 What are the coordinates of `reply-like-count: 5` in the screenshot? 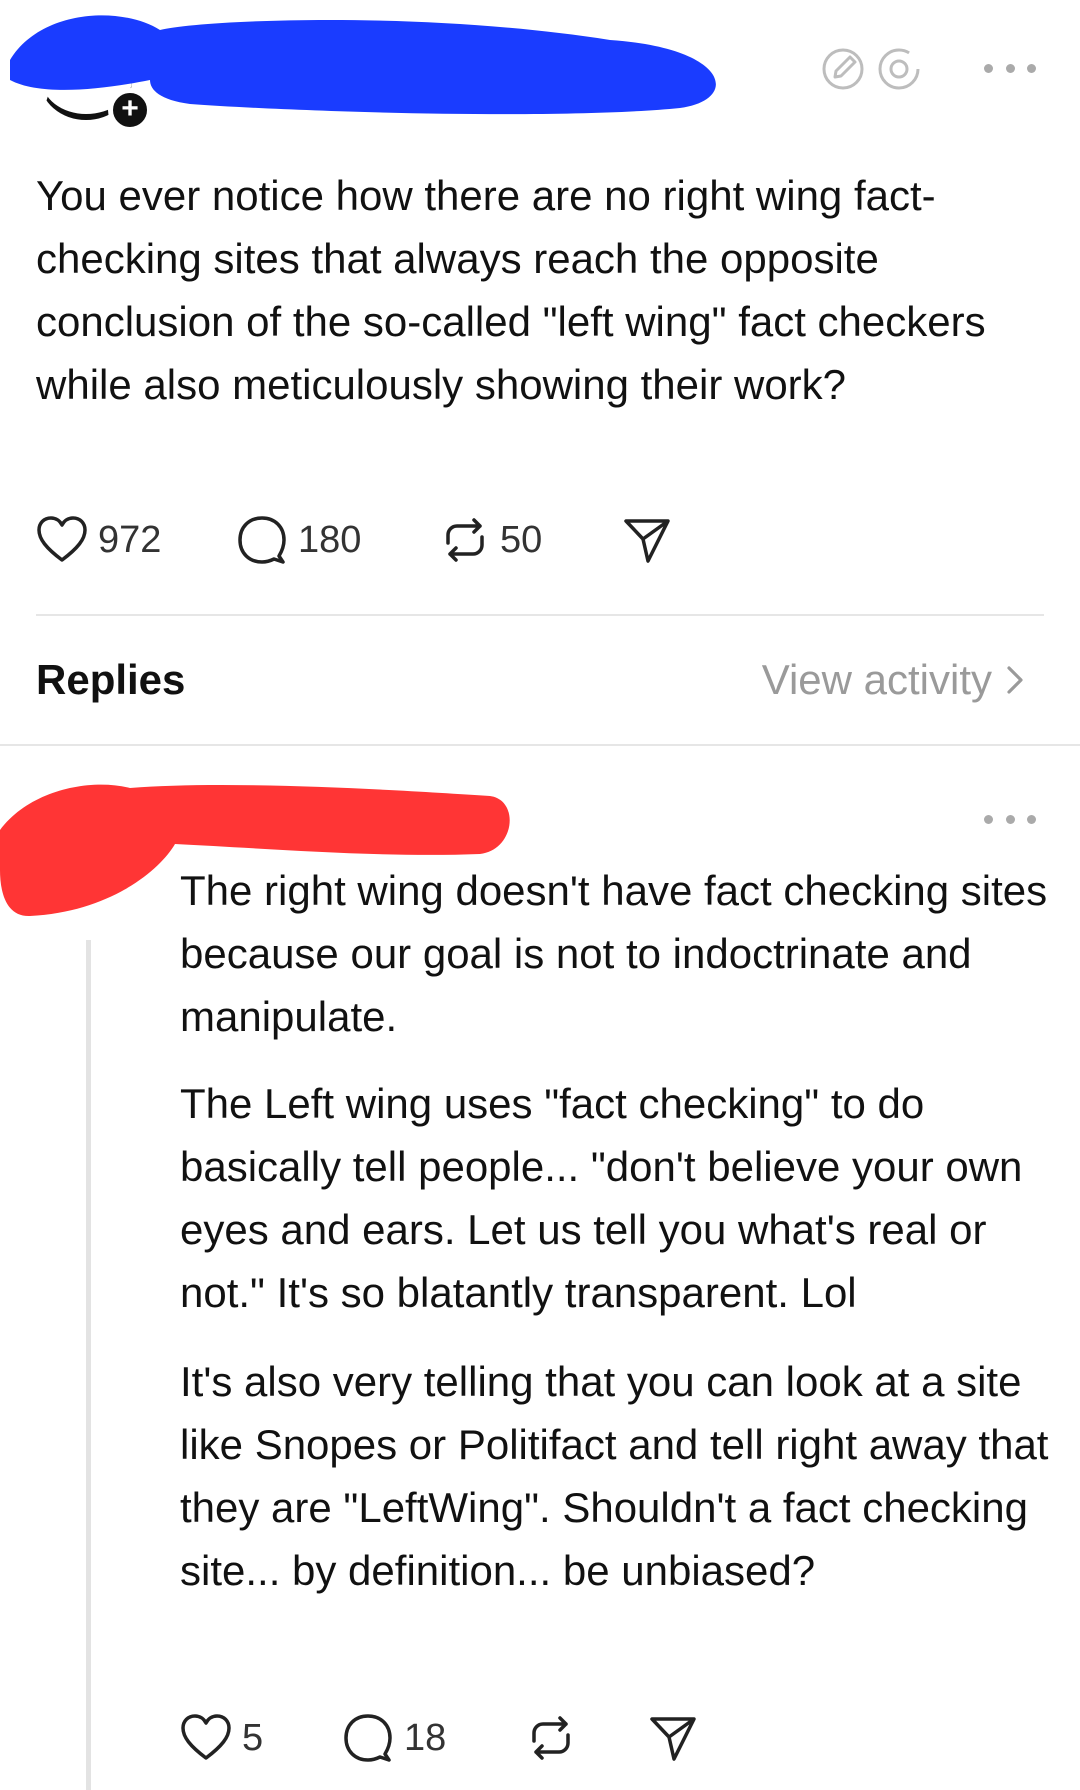 It's located at (253, 1737).